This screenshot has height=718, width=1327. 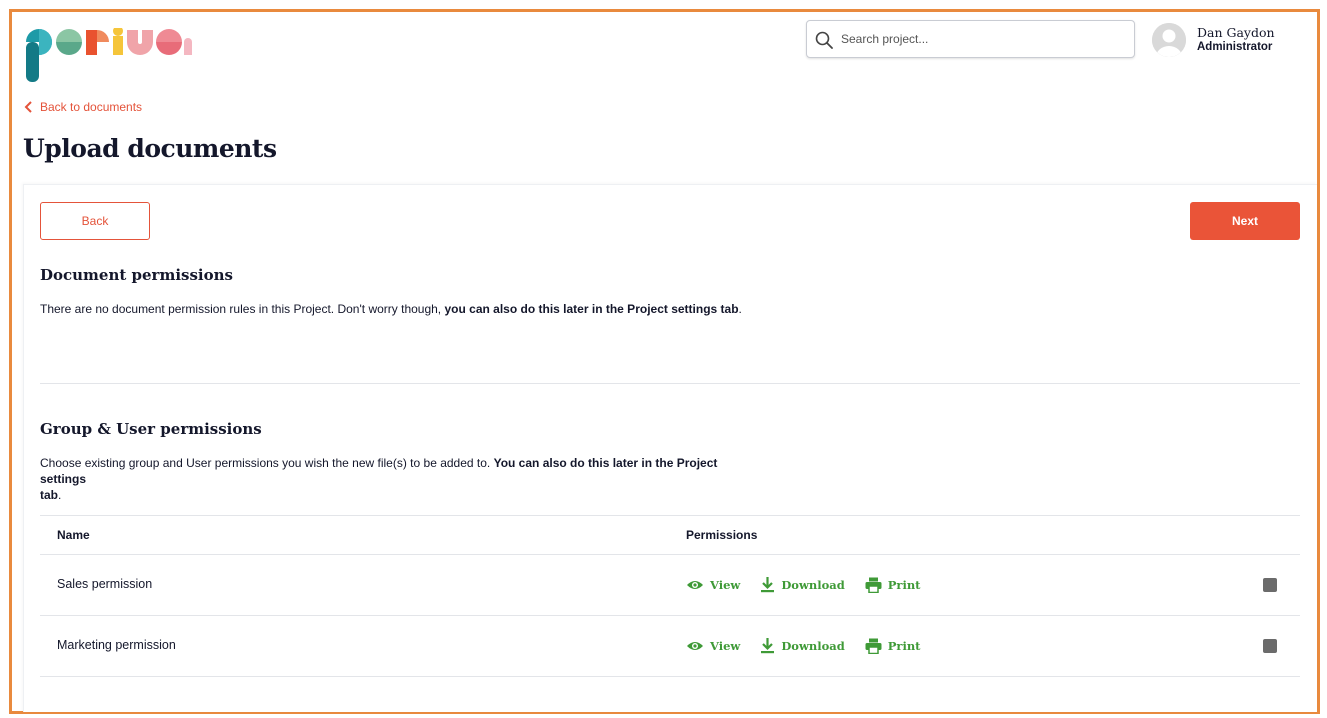 What do you see at coordinates (91, 107) in the screenshot?
I see `back-link-label: Back to documents` at bounding box center [91, 107].